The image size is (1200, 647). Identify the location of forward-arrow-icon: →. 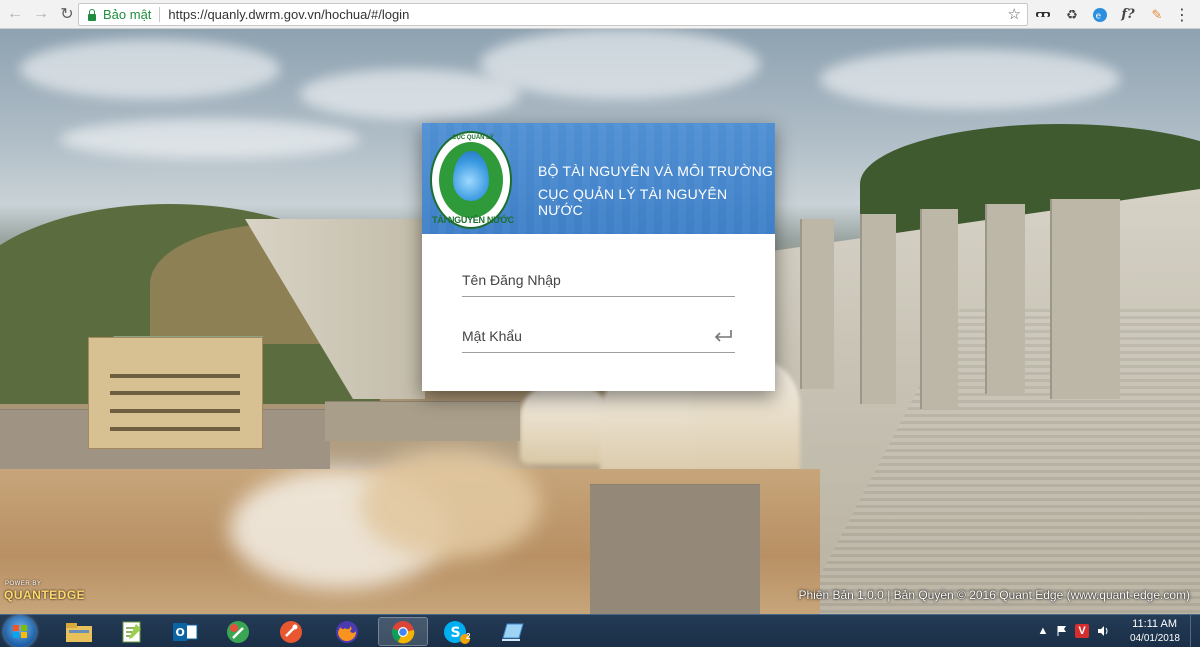
(41, 14).